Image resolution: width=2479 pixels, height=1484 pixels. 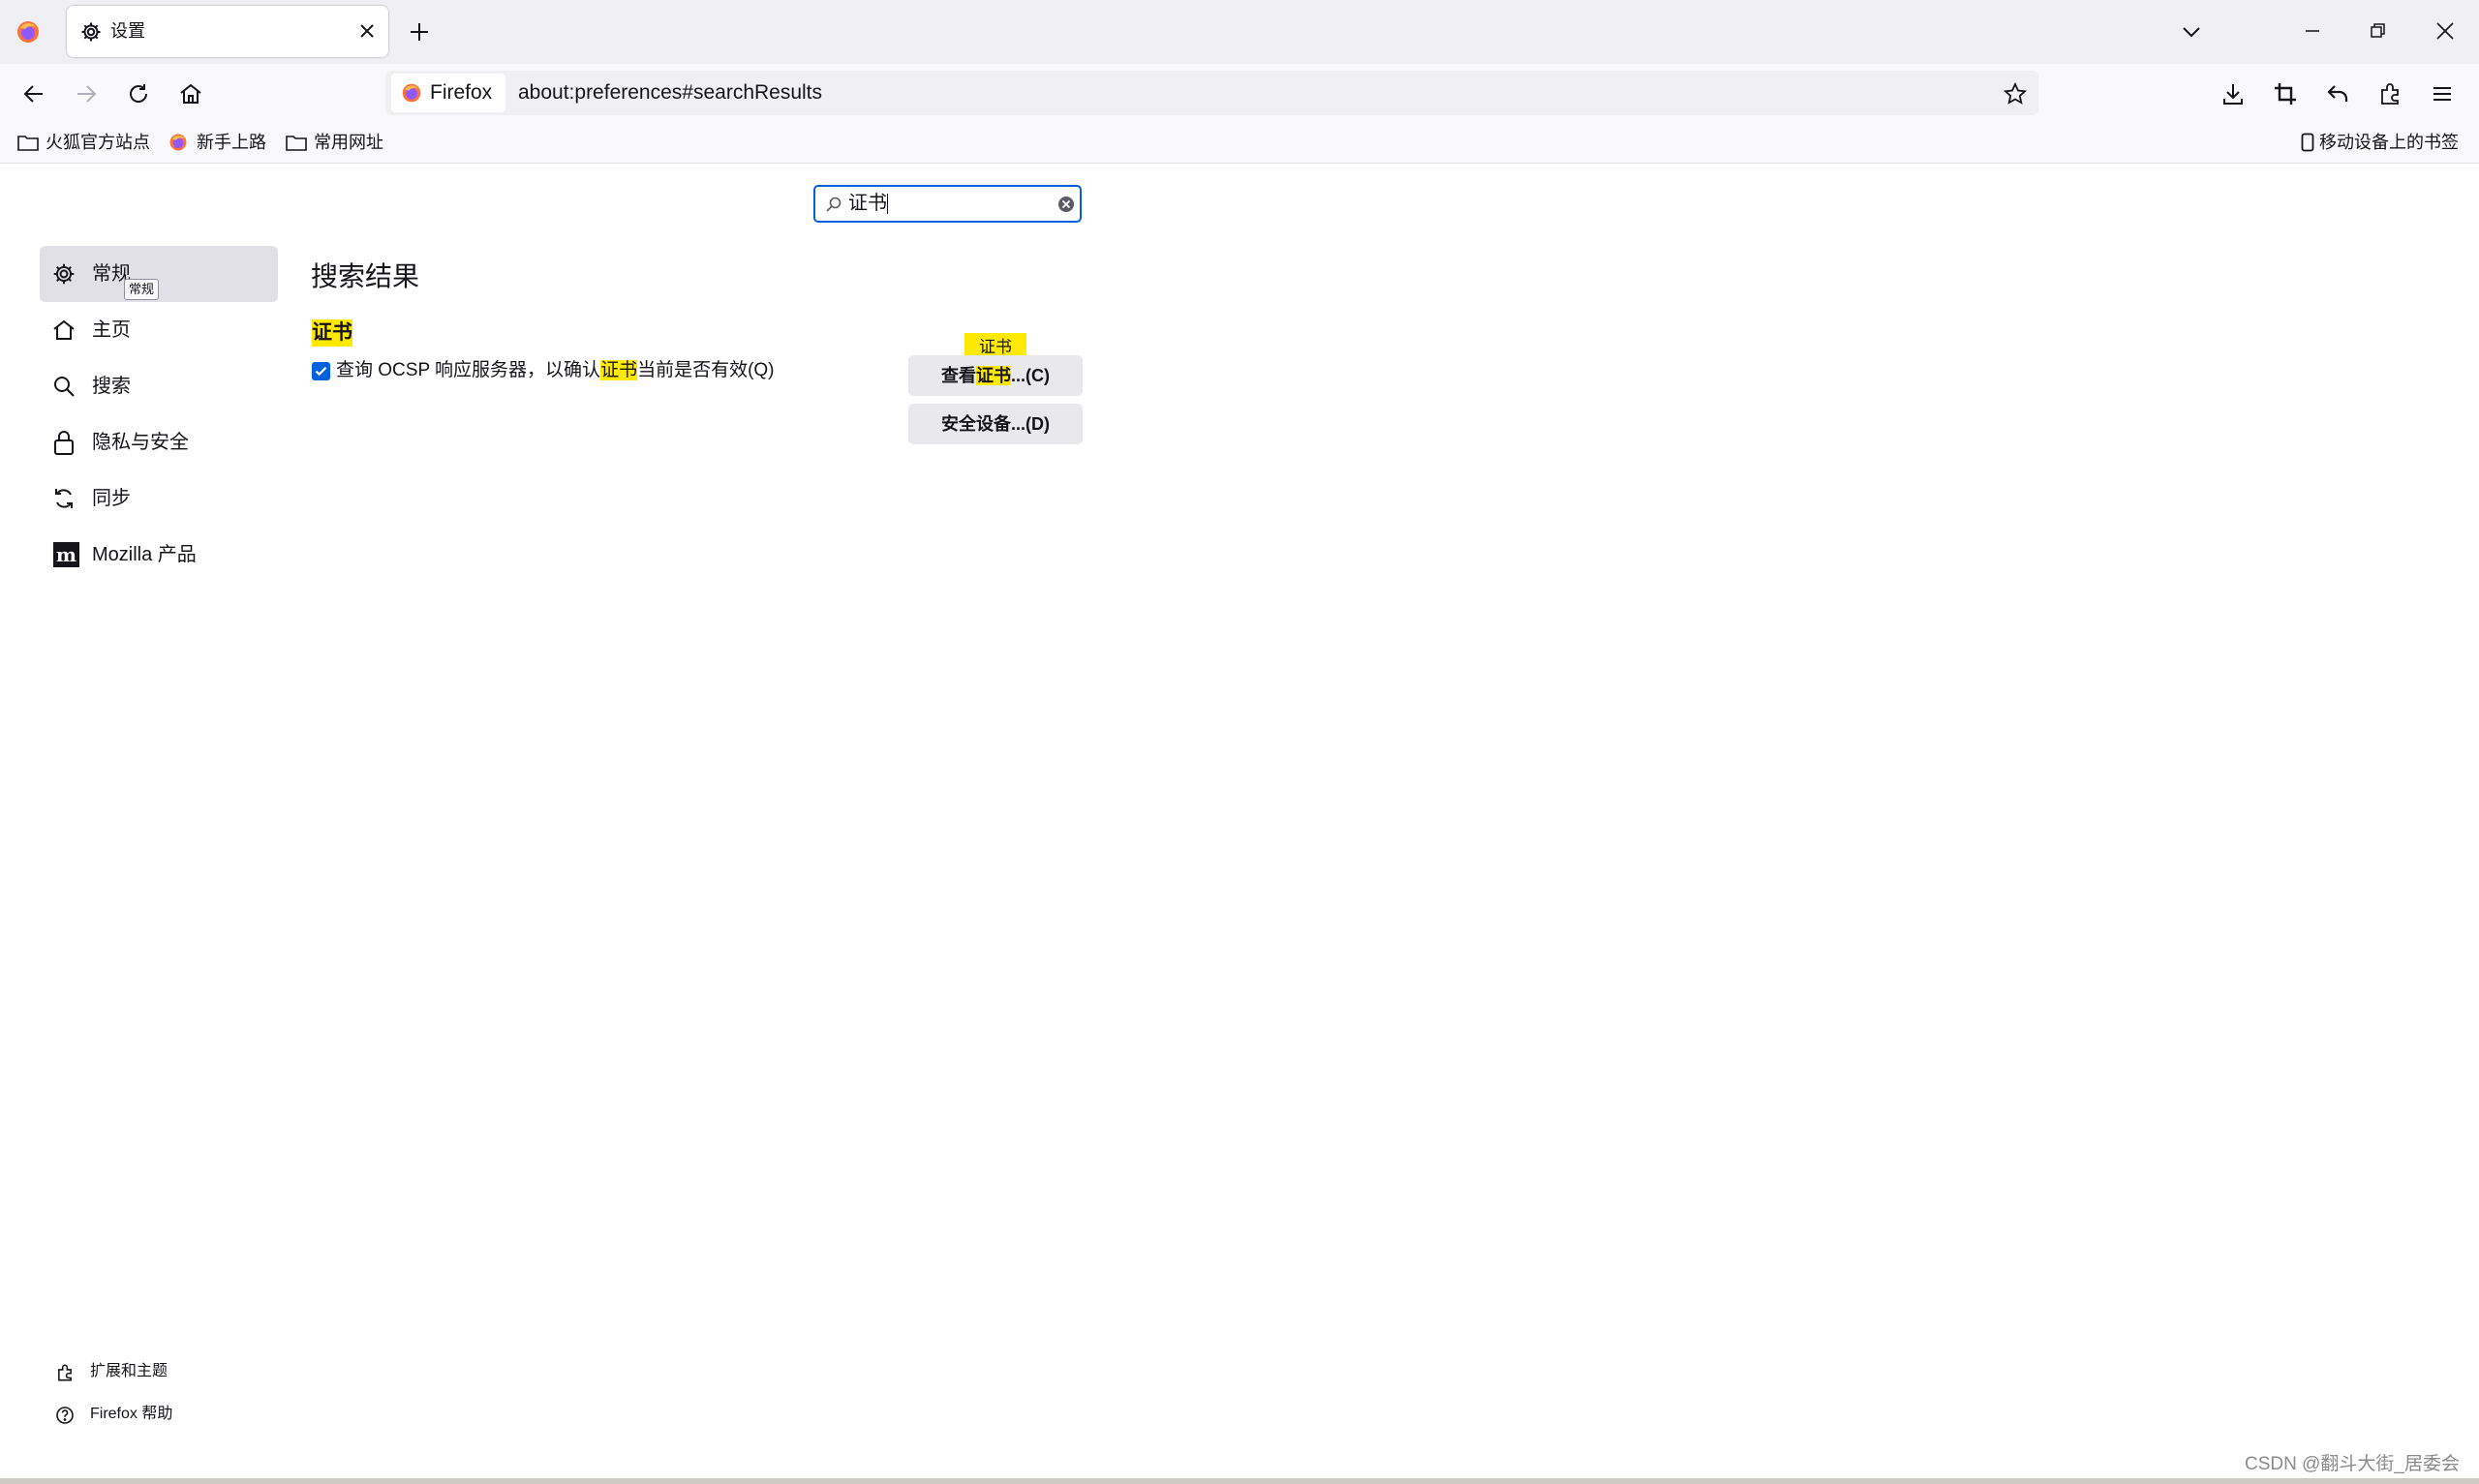 What do you see at coordinates (2445, 31) in the screenshot?
I see `close-window-icon` at bounding box center [2445, 31].